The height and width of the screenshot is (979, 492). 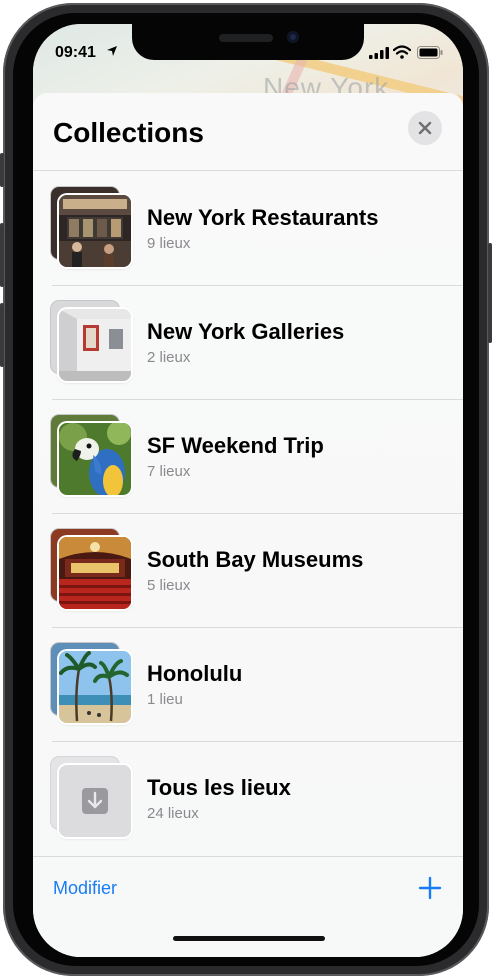 What do you see at coordinates (2, 170) in the screenshot?
I see `silent-switch` at bounding box center [2, 170].